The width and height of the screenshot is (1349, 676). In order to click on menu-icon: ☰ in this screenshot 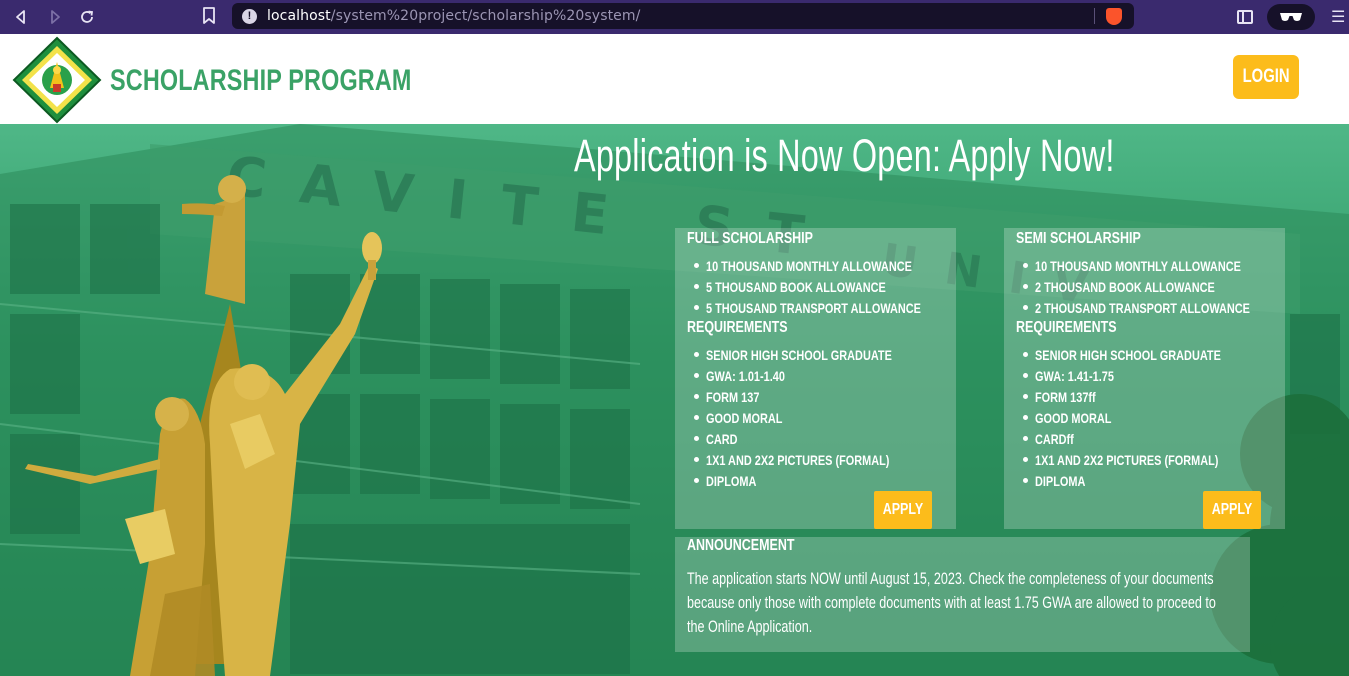, I will do `click(1338, 17)`.